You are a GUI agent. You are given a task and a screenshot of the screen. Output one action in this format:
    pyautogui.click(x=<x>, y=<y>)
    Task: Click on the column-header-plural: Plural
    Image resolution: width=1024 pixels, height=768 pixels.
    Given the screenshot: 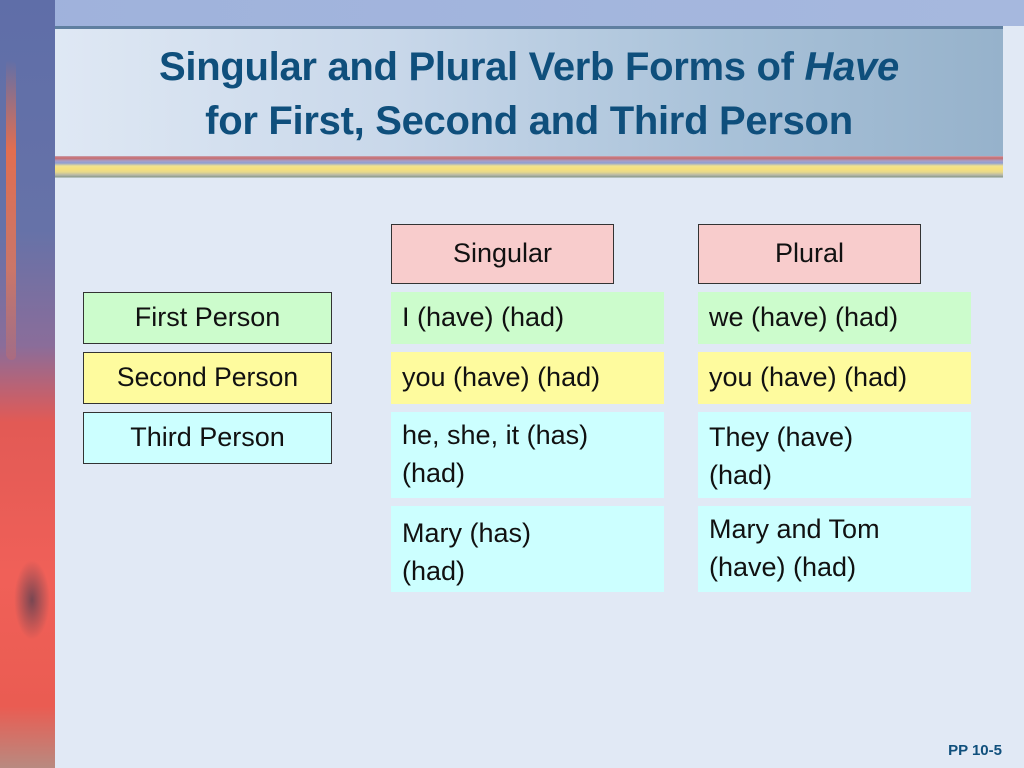 What is the action you would take?
    pyautogui.click(x=809, y=254)
    